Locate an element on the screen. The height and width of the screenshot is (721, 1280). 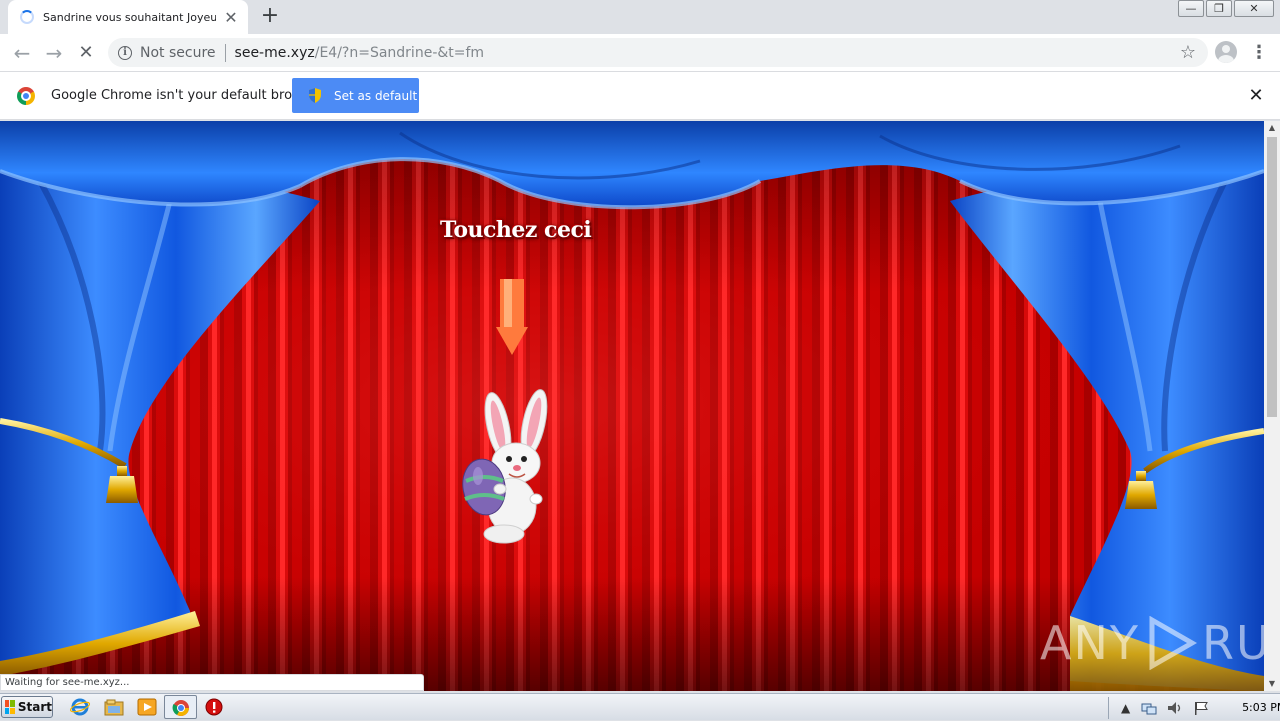
url-path: /E4/?n=Sandrine-&t=fm is located at coordinates (399, 53).